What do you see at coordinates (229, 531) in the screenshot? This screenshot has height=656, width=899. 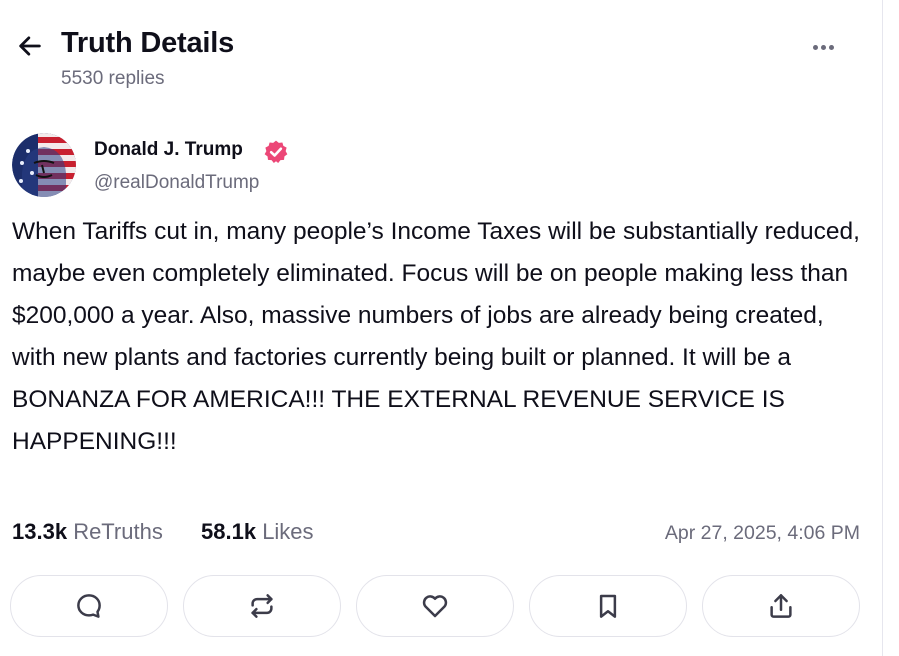 I see `likes-count: 58.1k` at bounding box center [229, 531].